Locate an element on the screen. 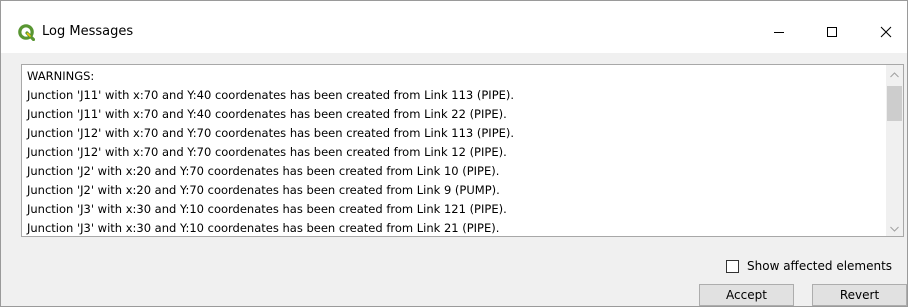  minimize-icon is located at coordinates (779, 33).